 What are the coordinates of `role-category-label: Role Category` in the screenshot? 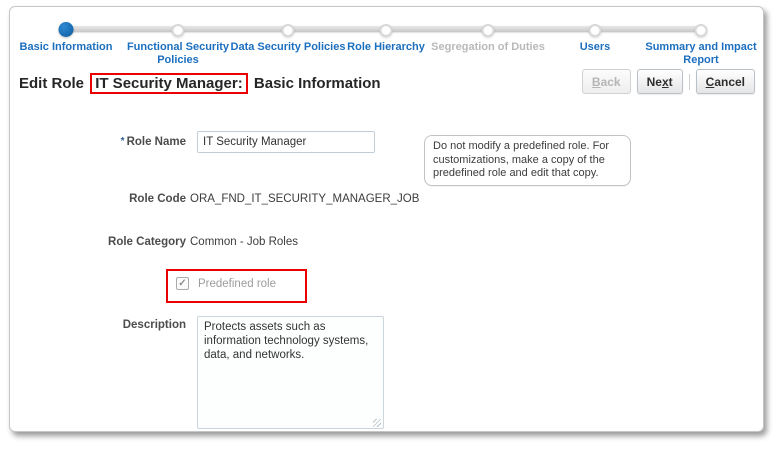 It's located at (147, 242).